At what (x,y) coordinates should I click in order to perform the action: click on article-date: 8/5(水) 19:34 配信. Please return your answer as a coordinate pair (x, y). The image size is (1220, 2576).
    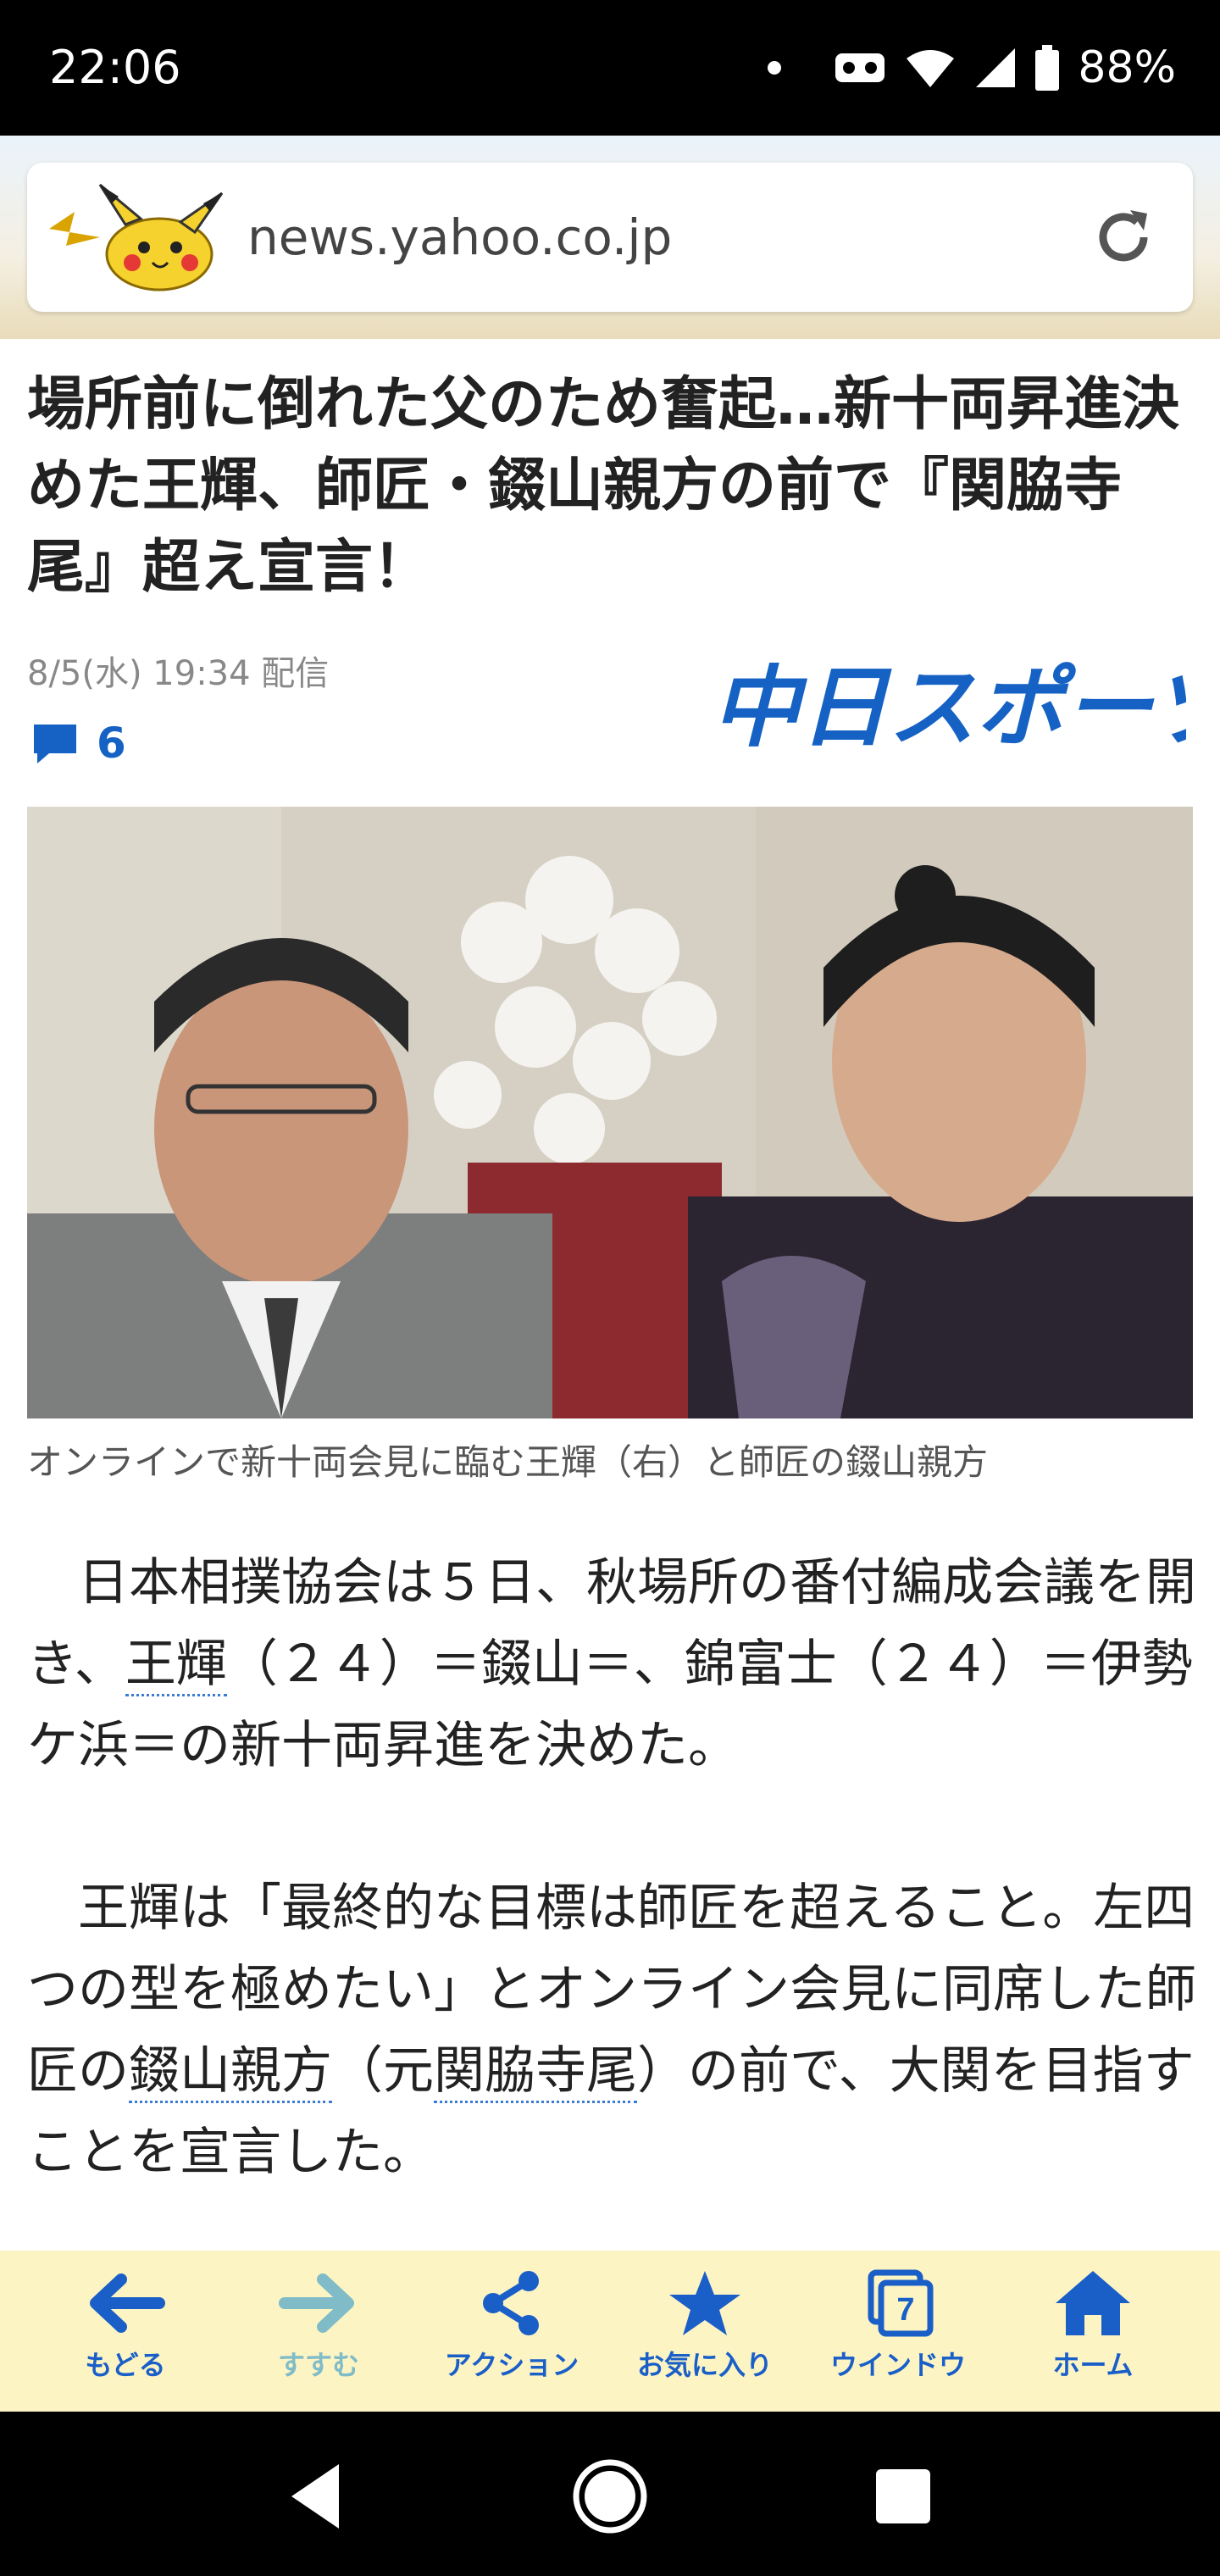
    Looking at the image, I should click on (178, 673).